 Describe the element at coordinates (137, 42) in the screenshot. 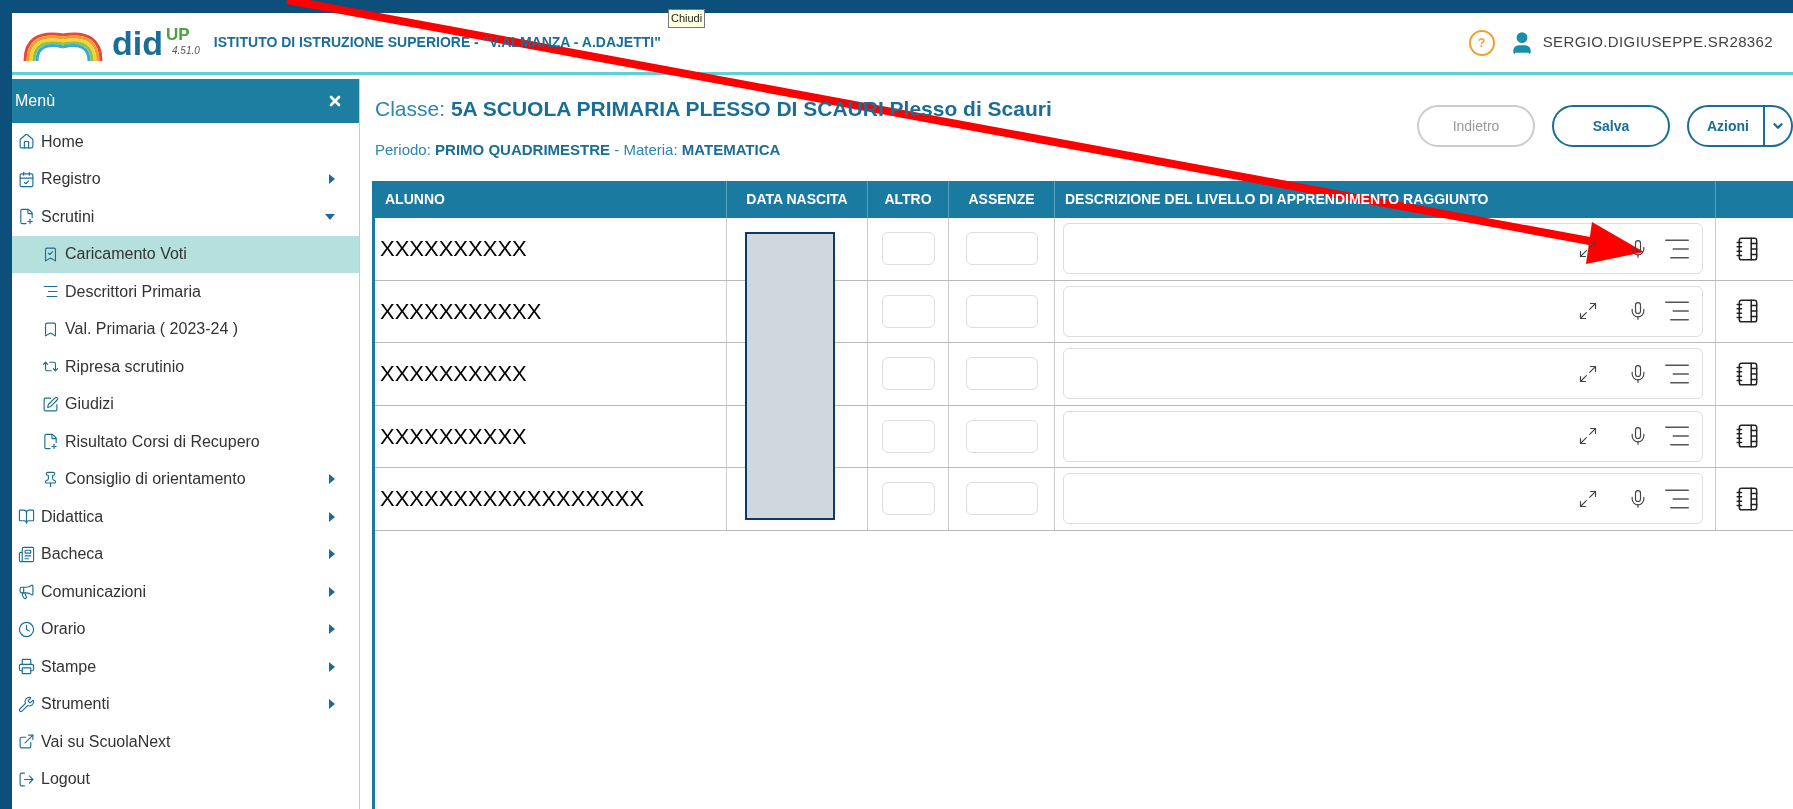

I see `logo-text: did` at that location.